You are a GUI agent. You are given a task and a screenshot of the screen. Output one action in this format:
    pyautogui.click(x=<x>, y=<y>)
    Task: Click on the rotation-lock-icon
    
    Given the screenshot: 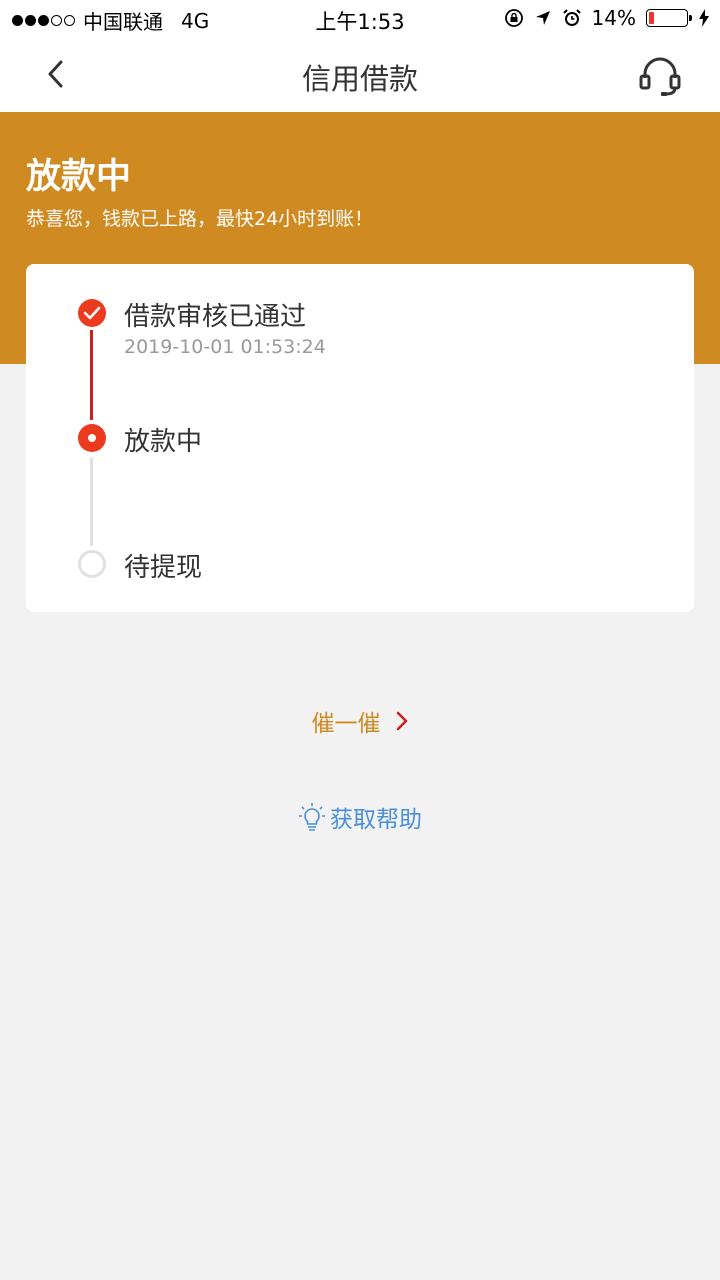 What is the action you would take?
    pyautogui.click(x=513, y=18)
    